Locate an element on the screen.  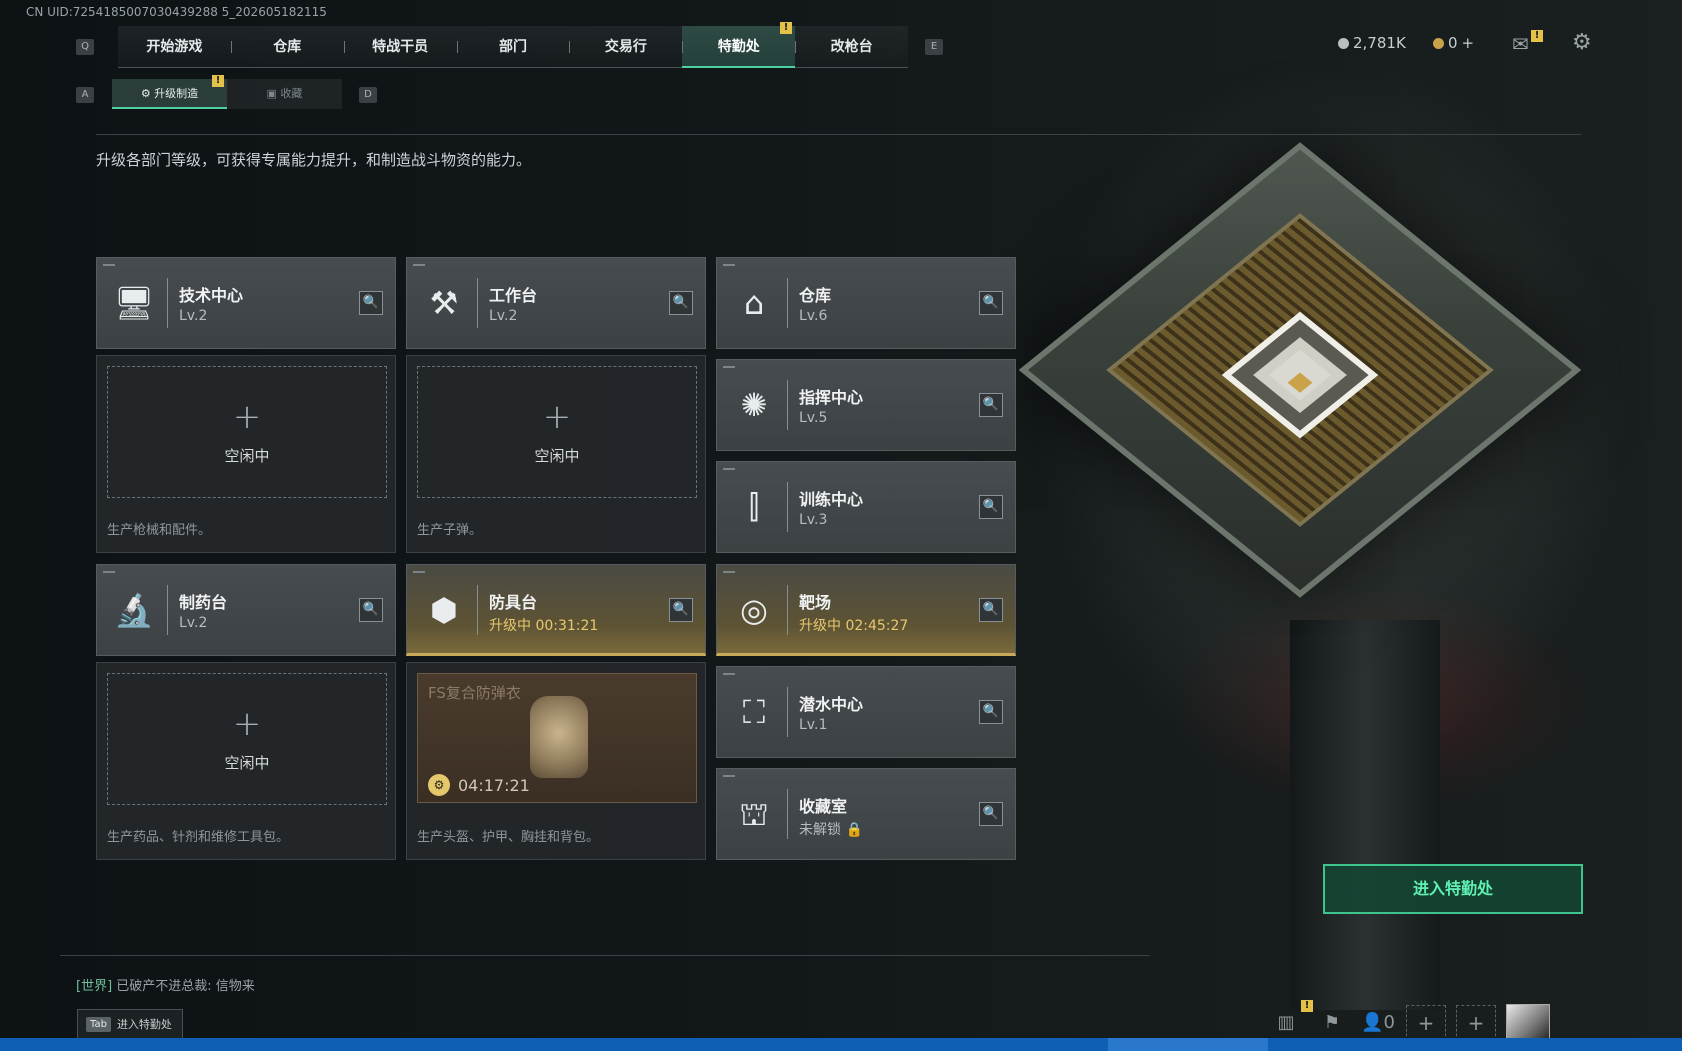
tab-hint-button: Tab 进入特勤处 is located at coordinates (130, 1024).